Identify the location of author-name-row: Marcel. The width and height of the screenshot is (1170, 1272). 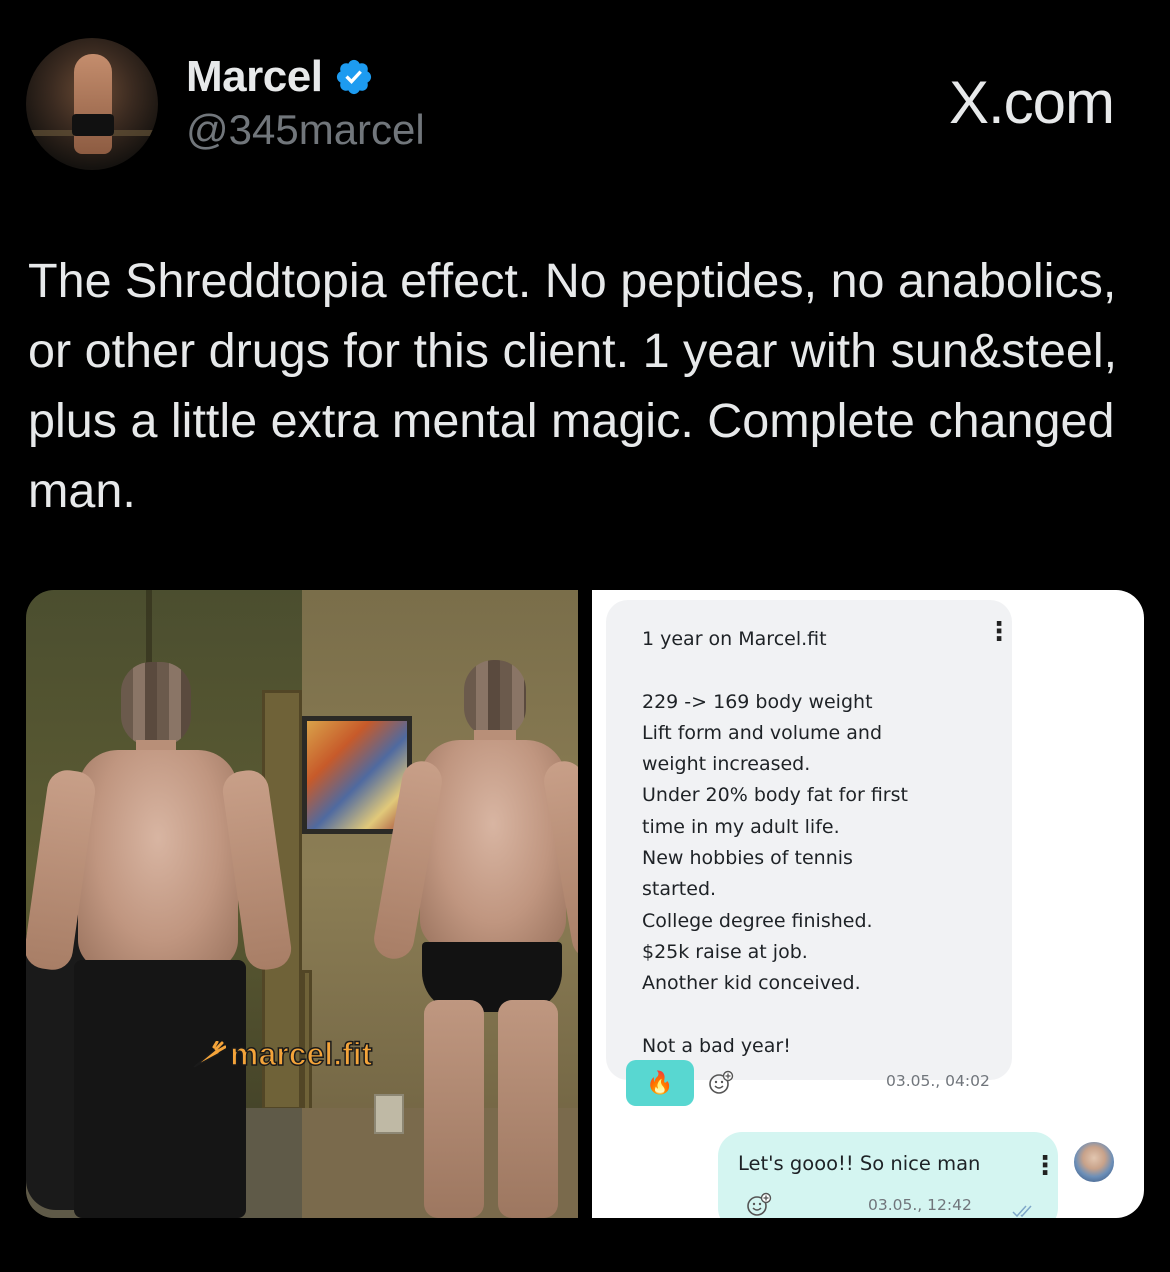
(280, 77).